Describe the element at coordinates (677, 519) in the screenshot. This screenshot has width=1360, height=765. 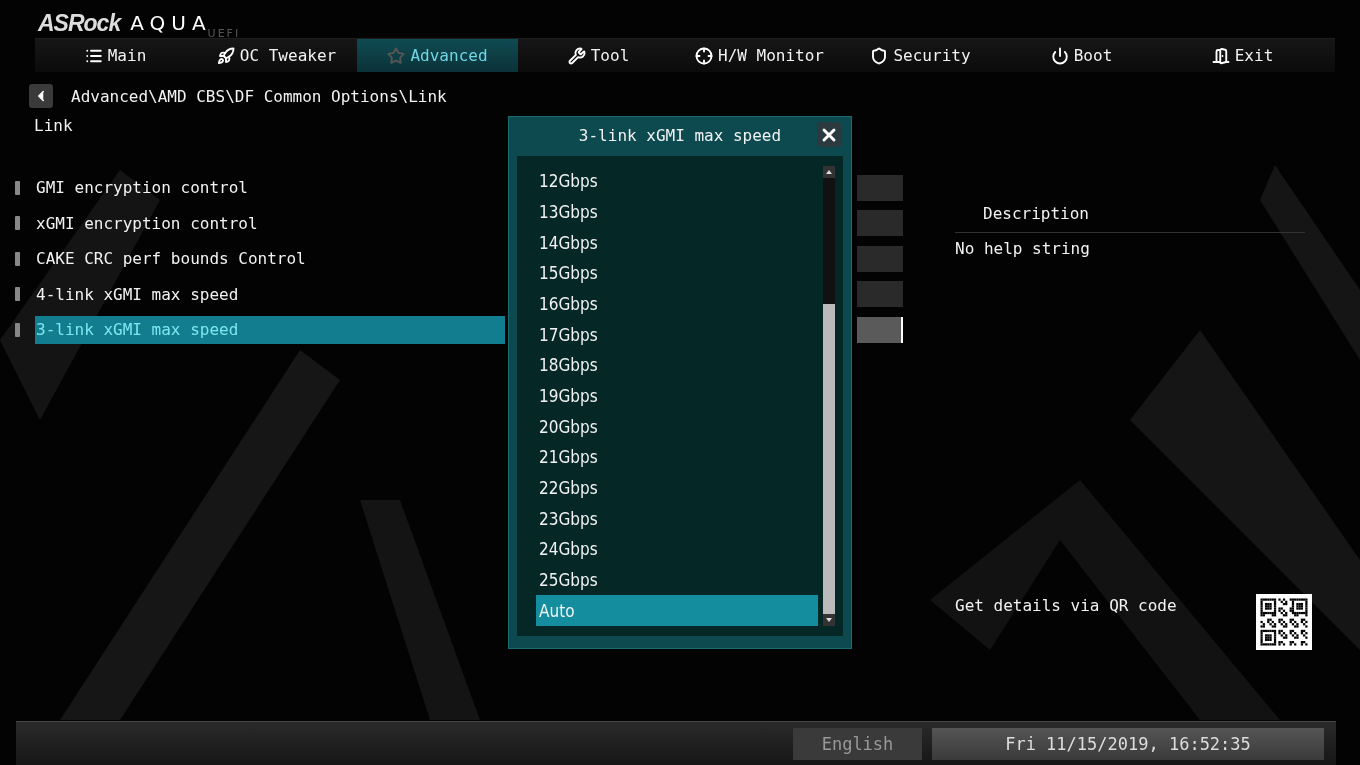
I see `option-item: 23Gbps` at that location.